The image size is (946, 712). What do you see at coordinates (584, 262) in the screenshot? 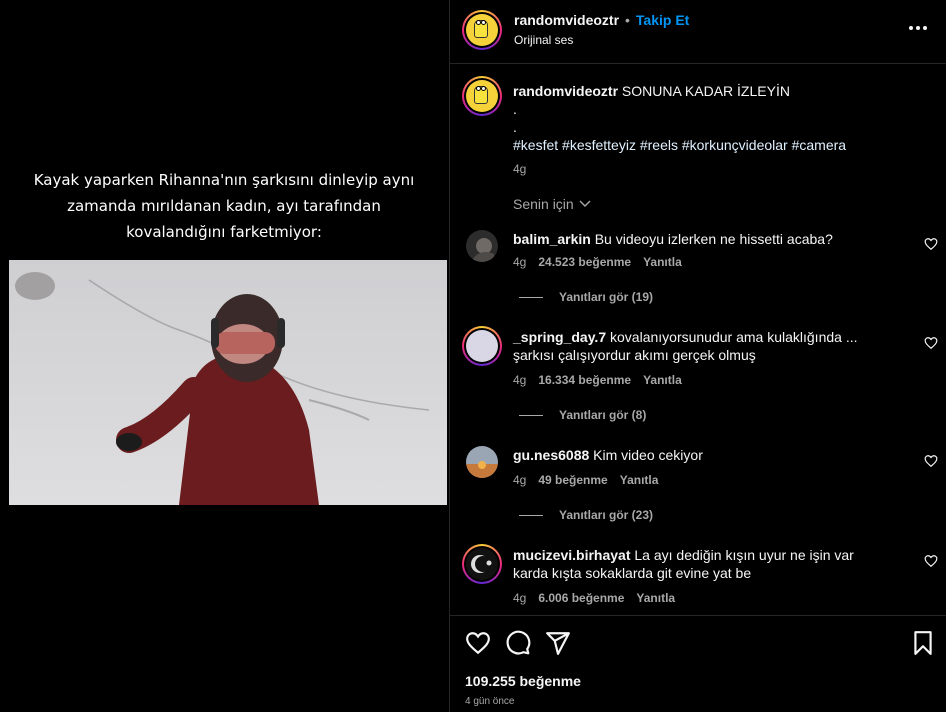
I see `comment-likes: 24.523 beğenme` at bounding box center [584, 262].